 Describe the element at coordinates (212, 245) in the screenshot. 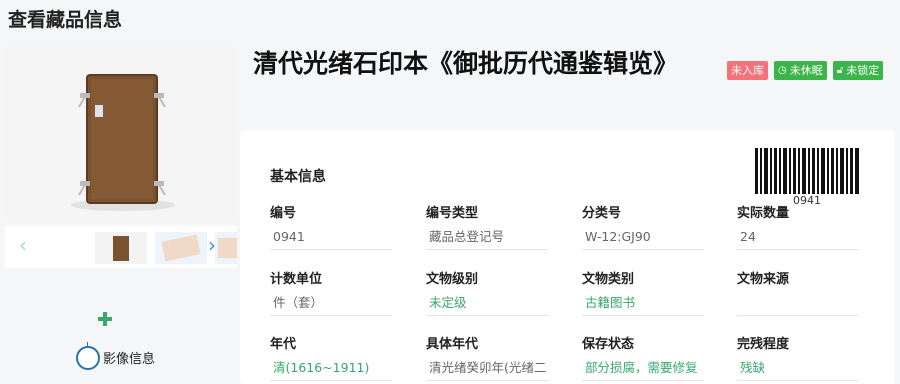

I see `chevron-right-icon: ›` at that location.